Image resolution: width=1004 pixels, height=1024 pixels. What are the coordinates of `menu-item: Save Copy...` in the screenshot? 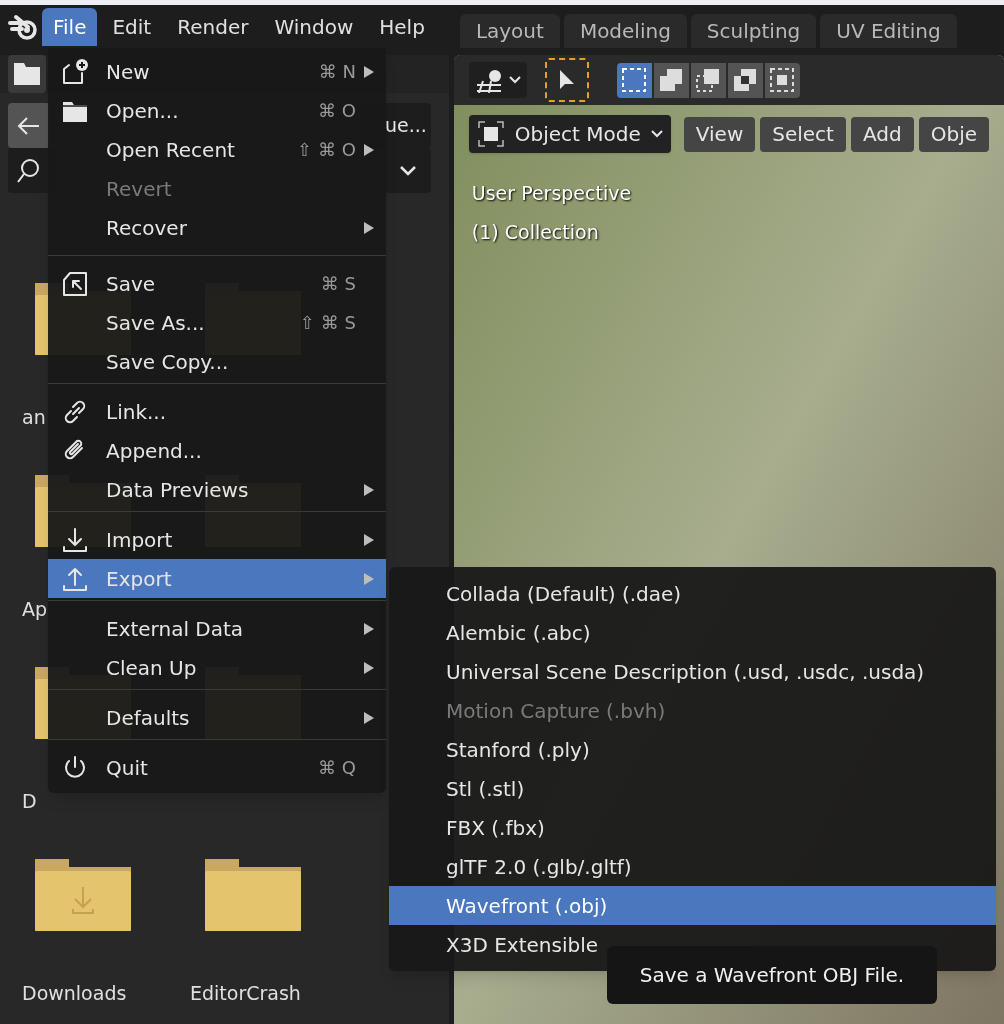 It's located at (217, 361).